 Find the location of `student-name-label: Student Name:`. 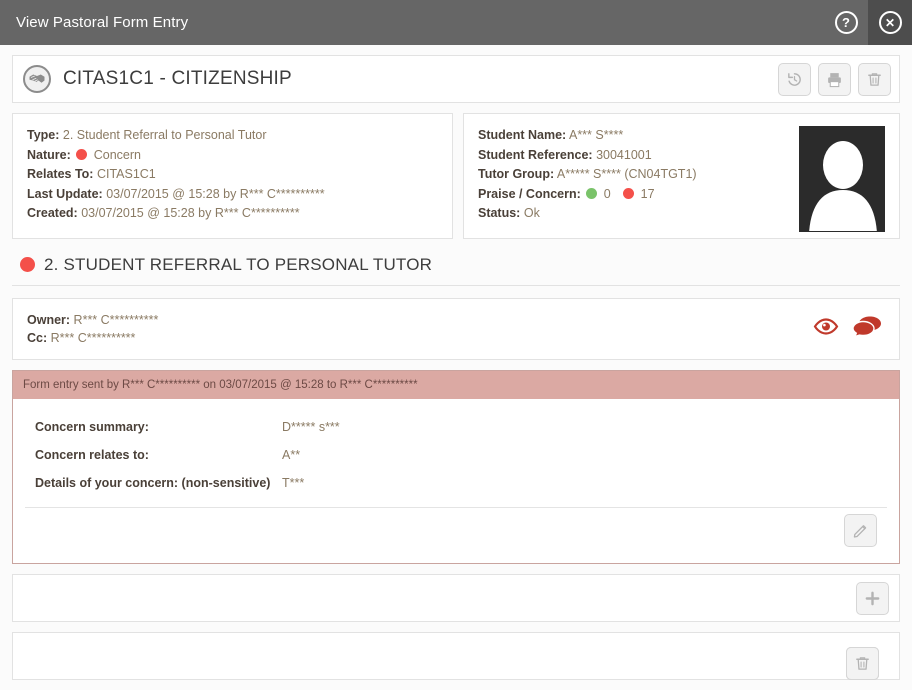

student-name-label: Student Name: is located at coordinates (522, 135).